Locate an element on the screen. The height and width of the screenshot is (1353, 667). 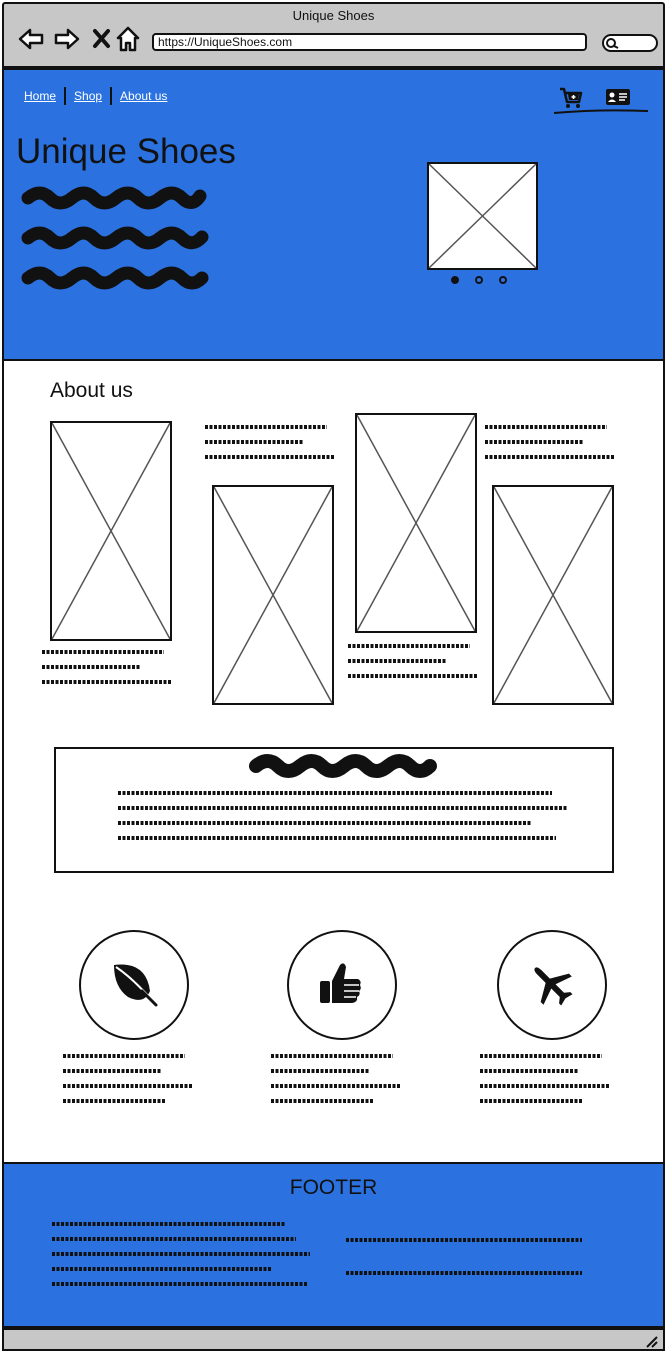
account-card-icon is located at coordinates (618, 97).